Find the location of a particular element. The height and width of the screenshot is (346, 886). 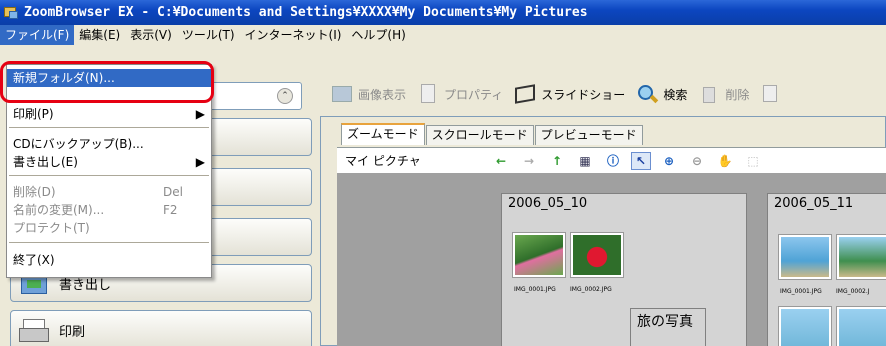

delete-shortcut: Del is located at coordinates (173, 192).